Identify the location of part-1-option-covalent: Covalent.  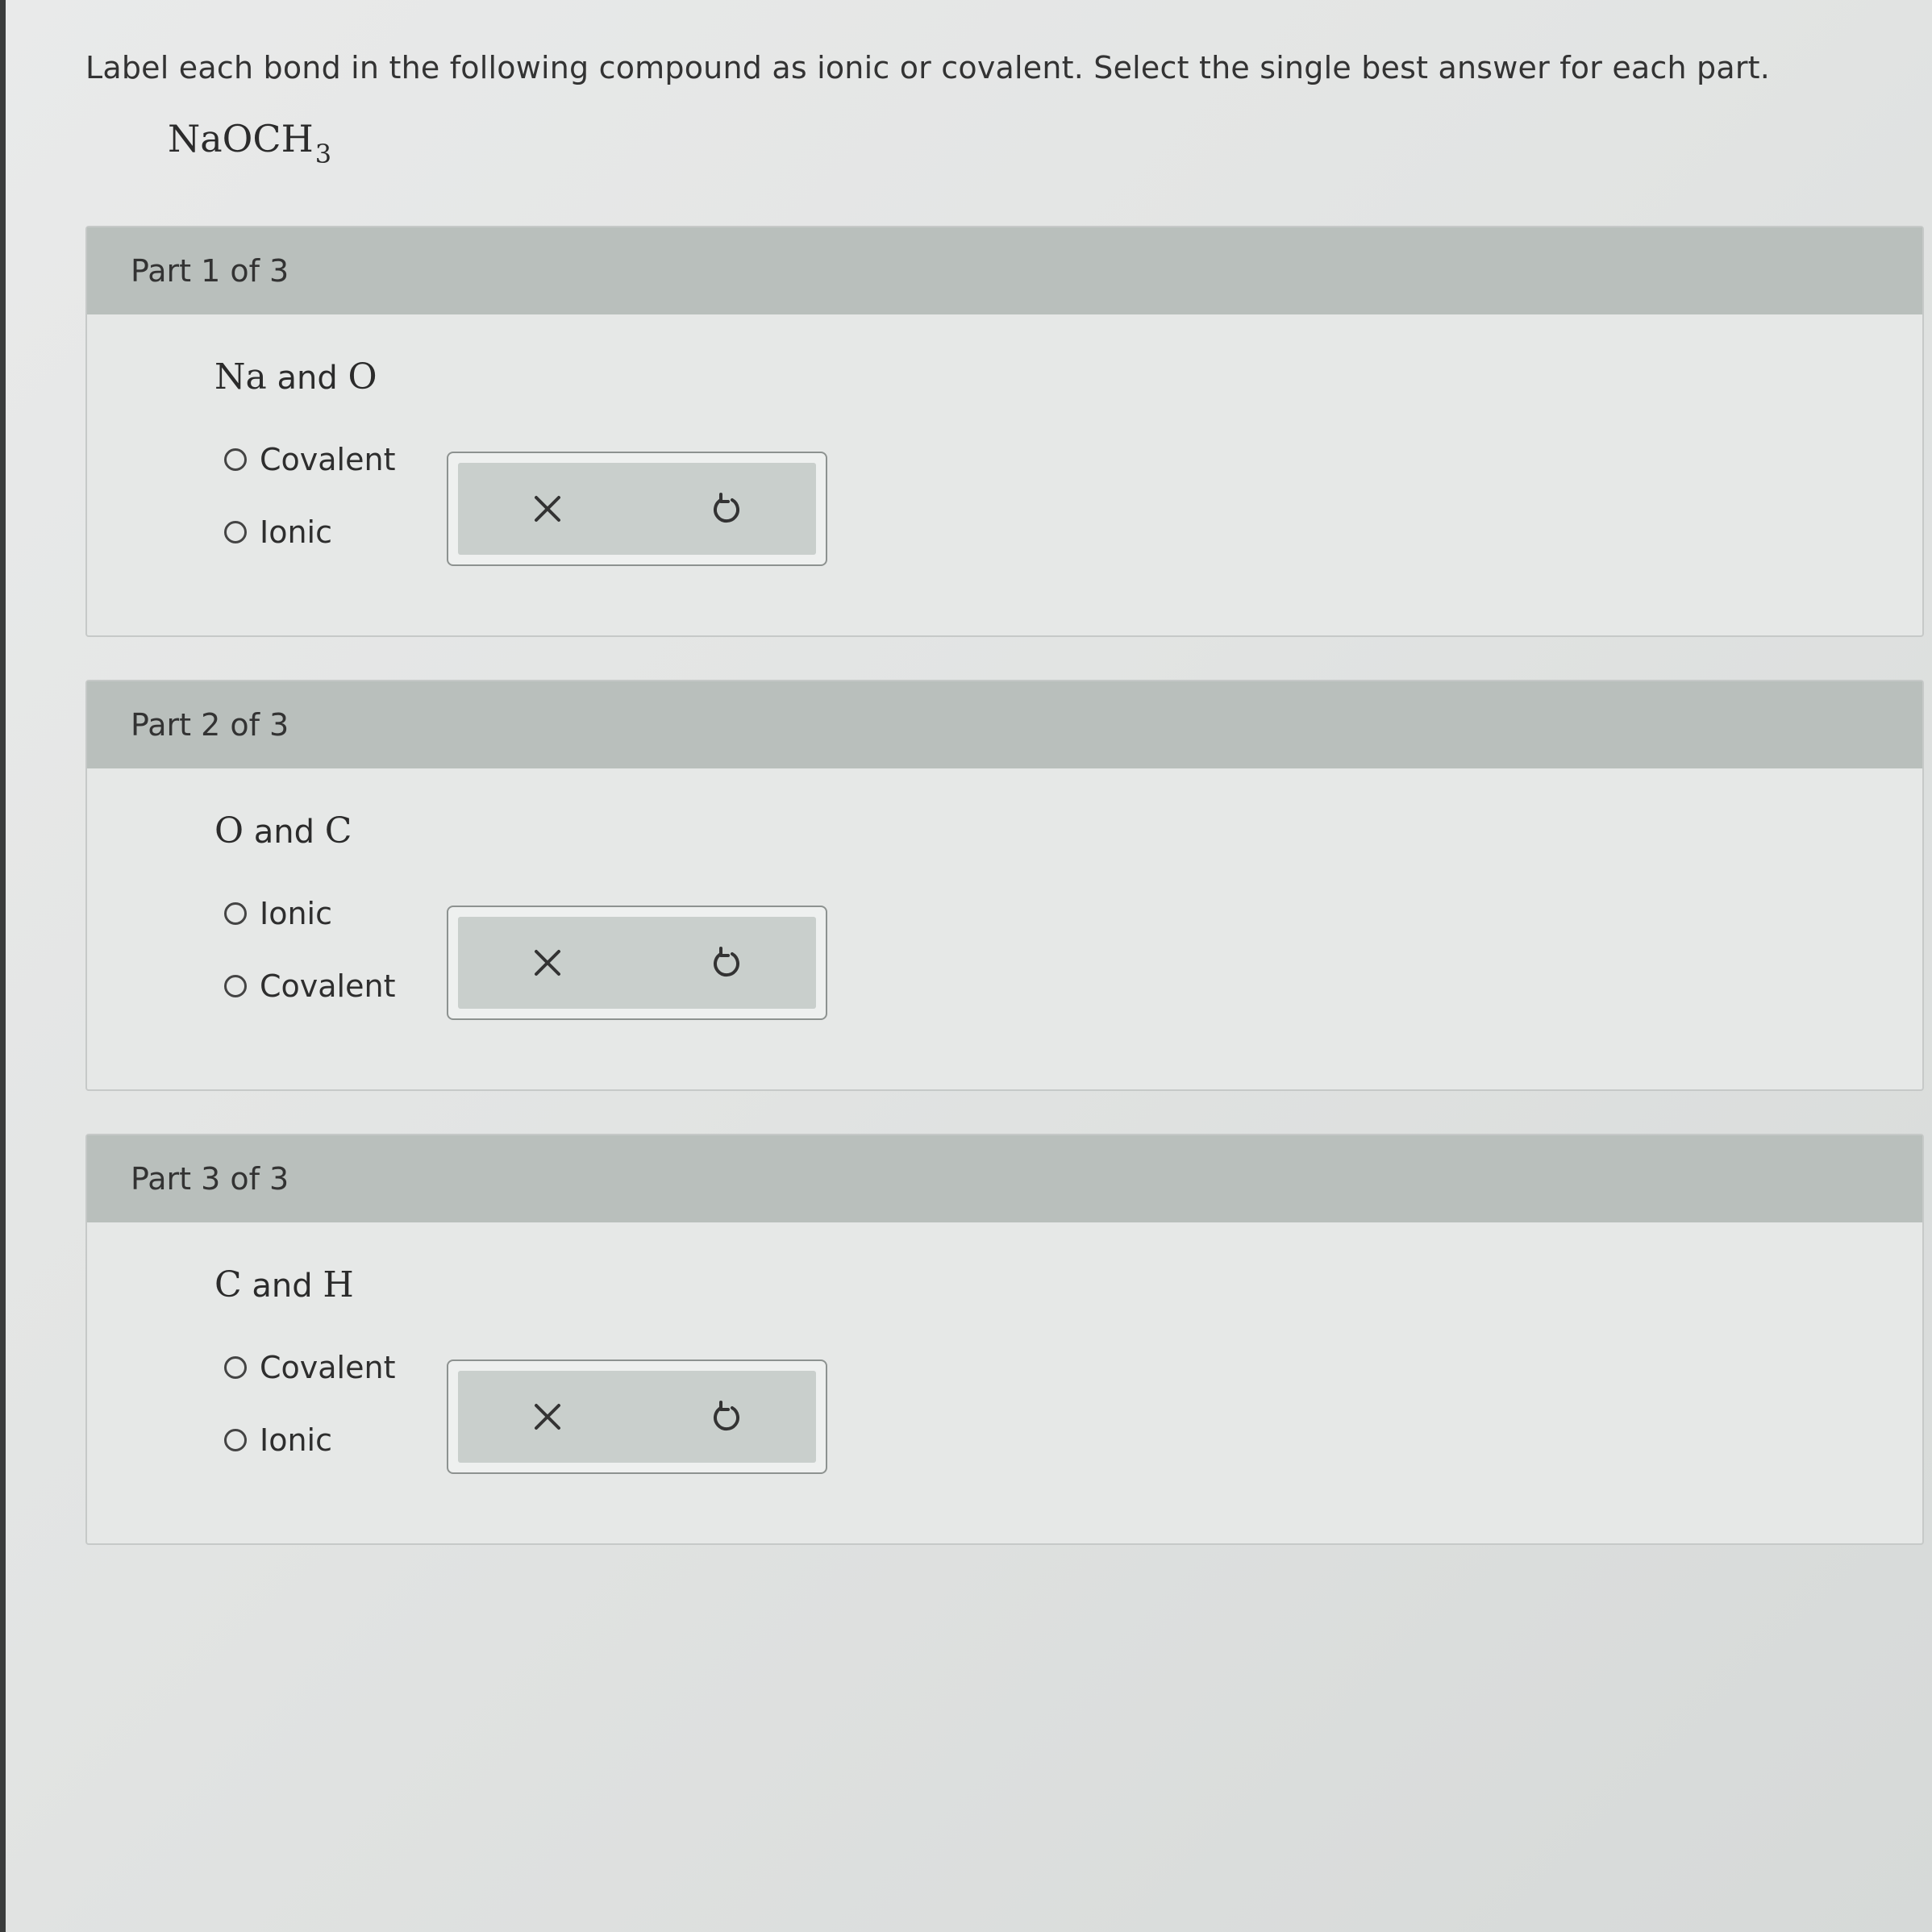
(309, 460).